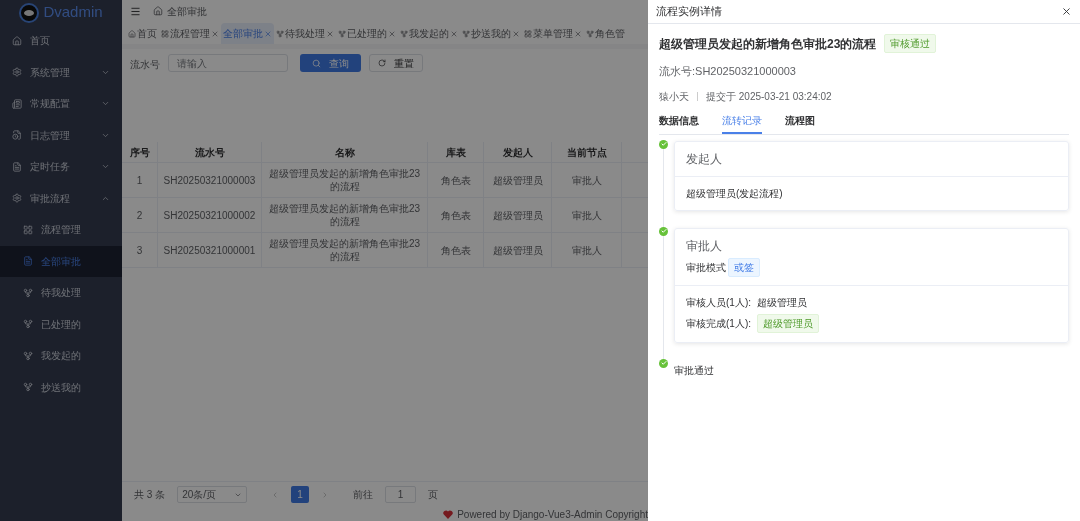 This screenshot has width=1080, height=521. I want to click on mode-label: 审批模式, so click(706, 267).